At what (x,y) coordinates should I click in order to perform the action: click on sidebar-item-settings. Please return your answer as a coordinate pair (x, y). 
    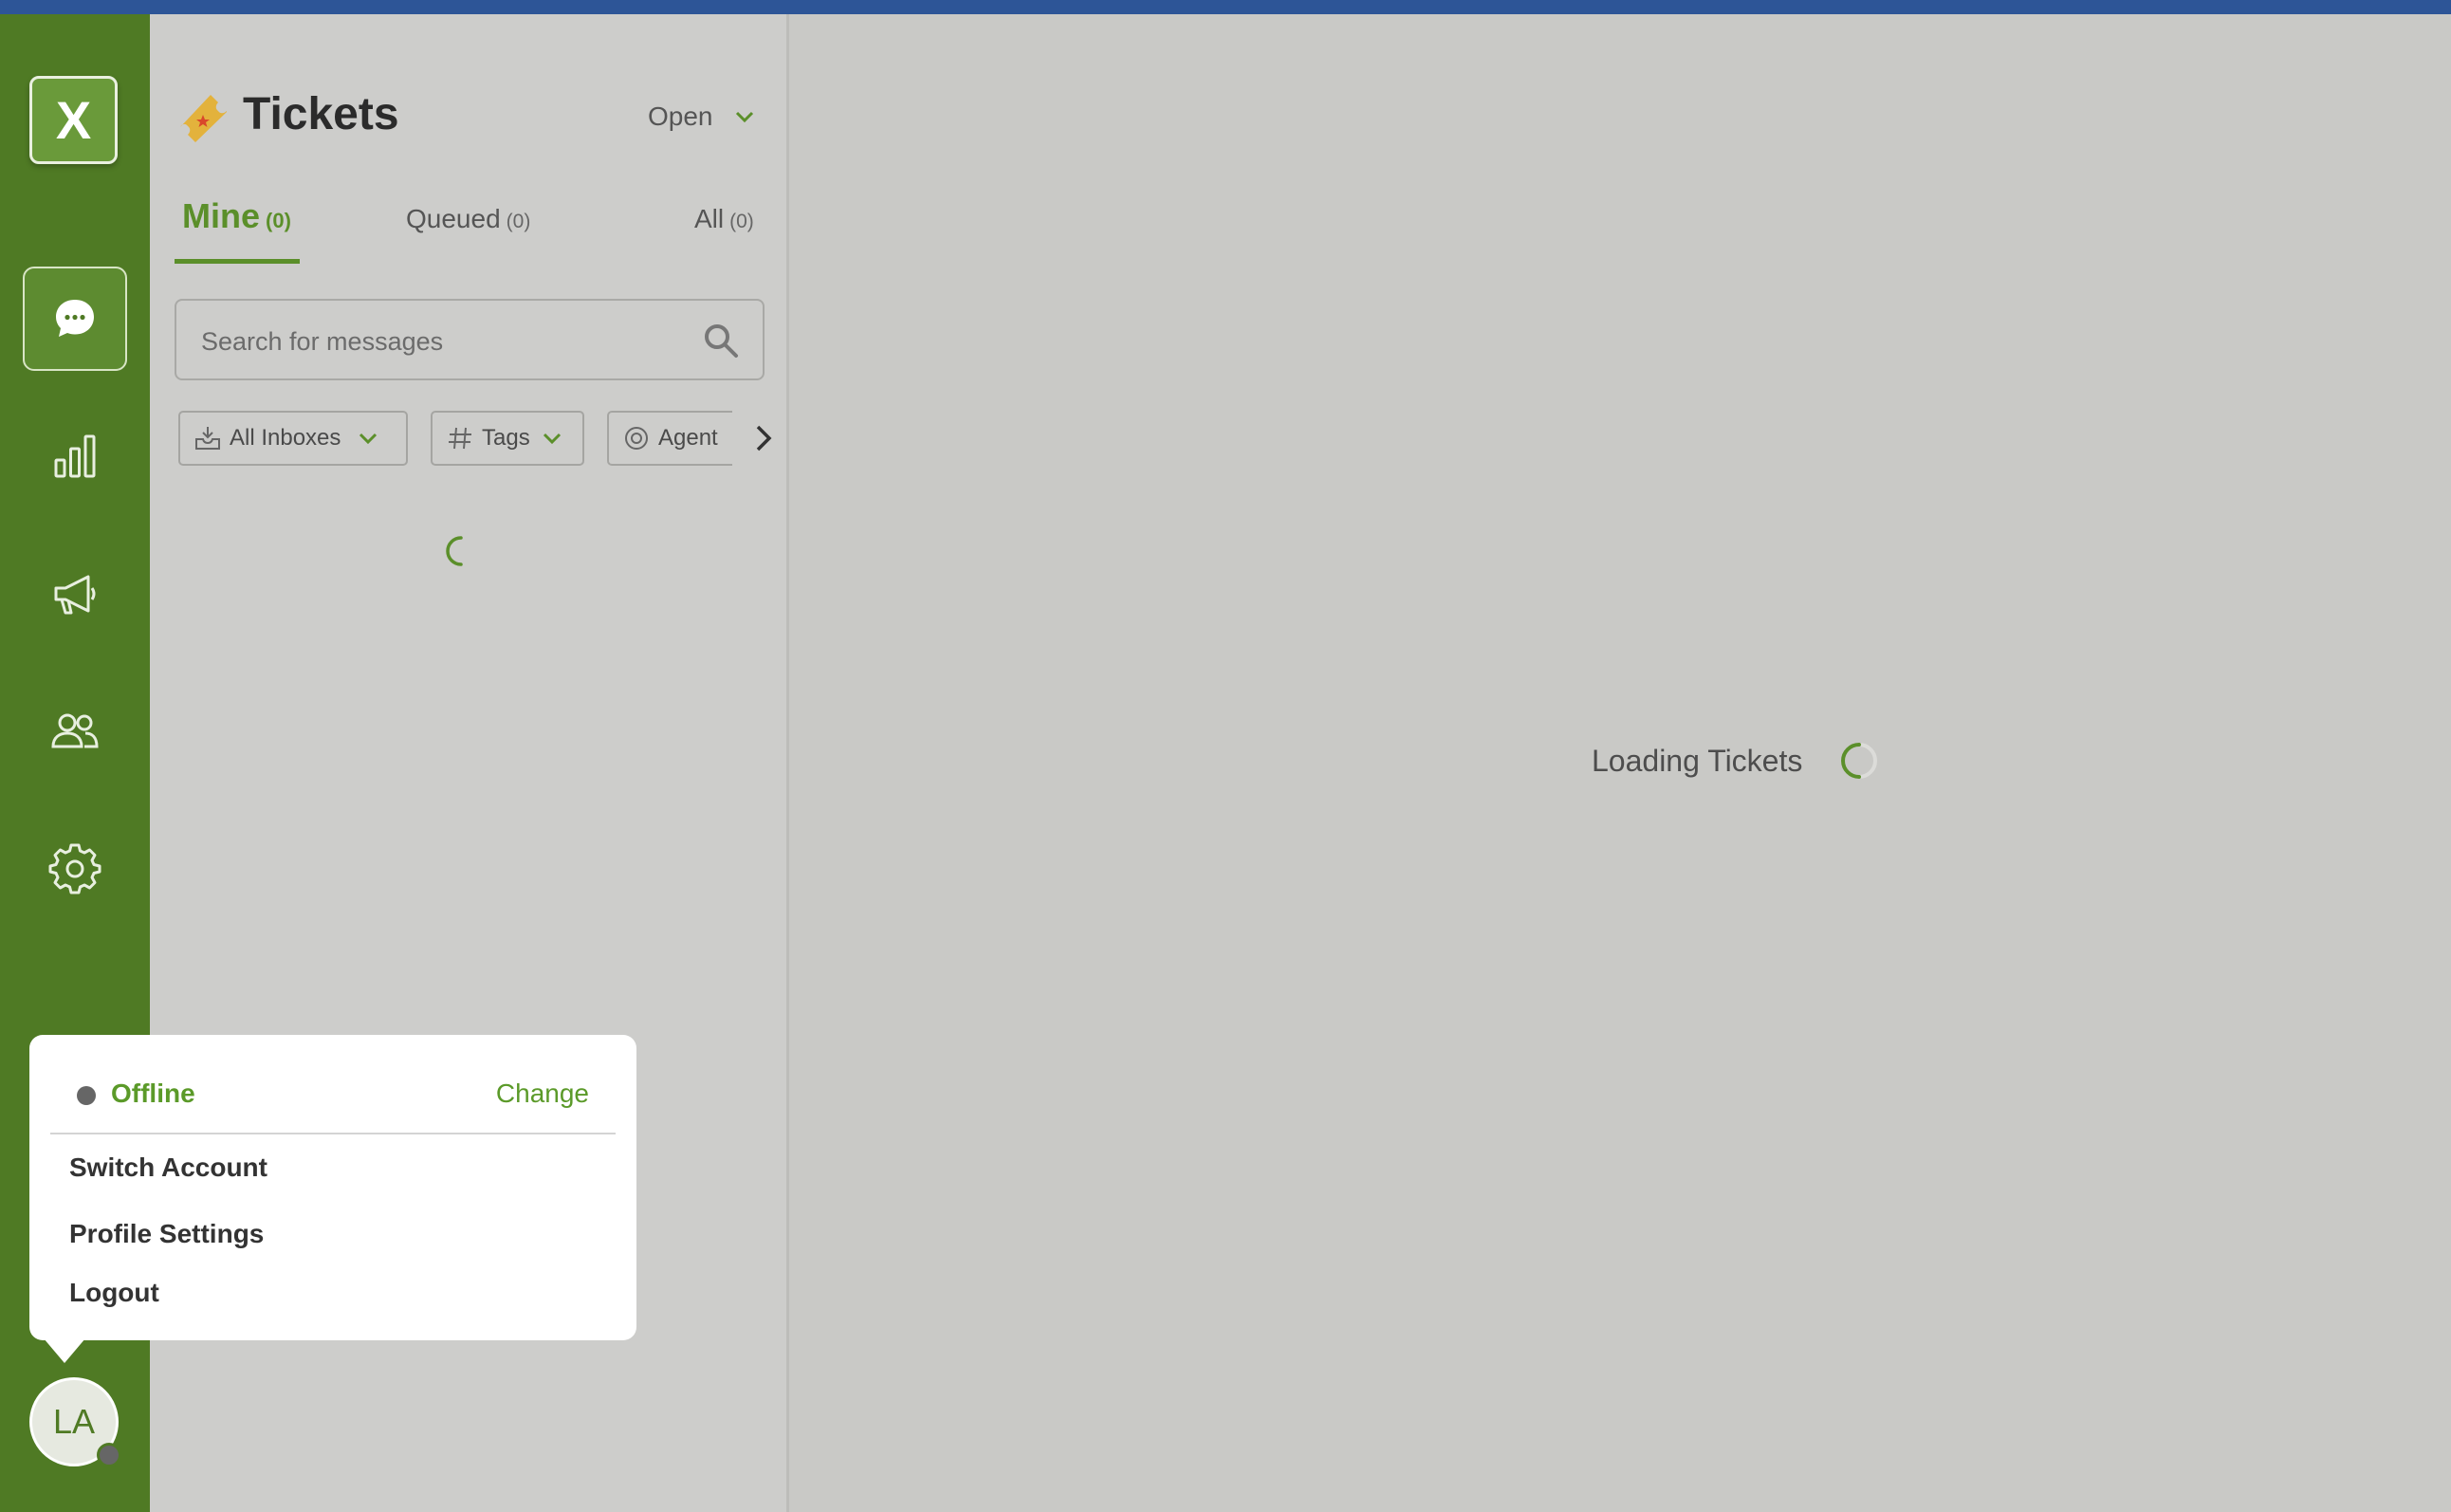
    Looking at the image, I should click on (75, 869).